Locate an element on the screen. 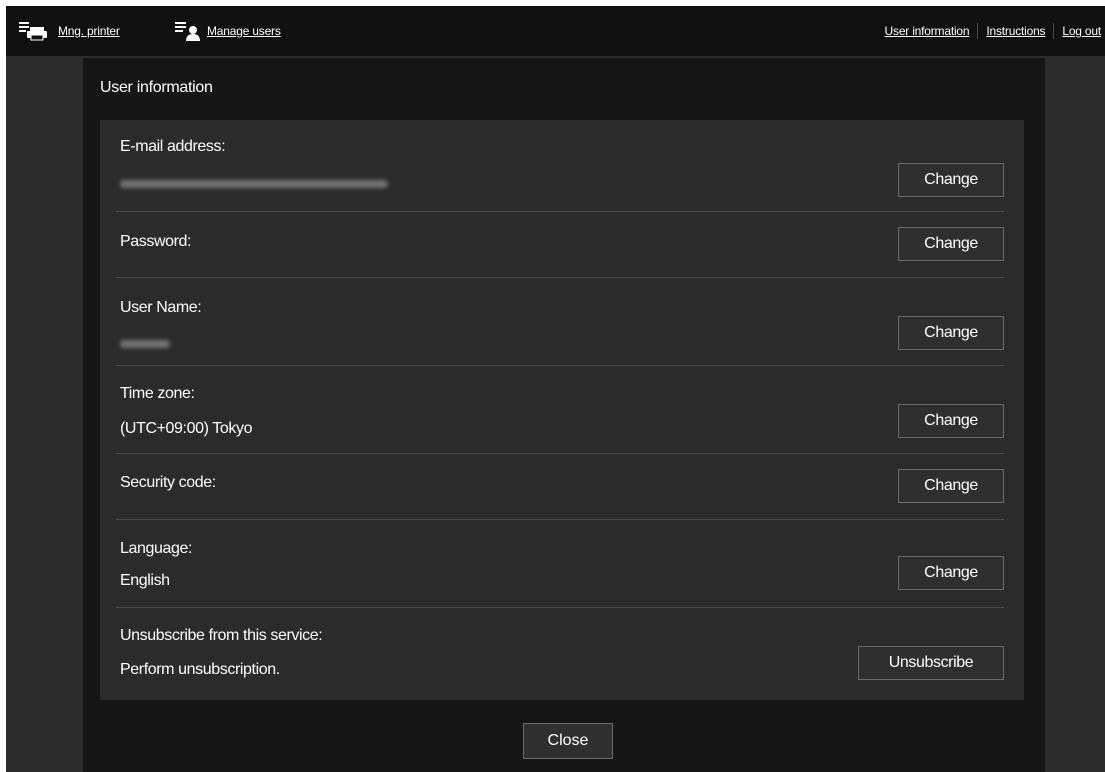  change-language-button: Change is located at coordinates (951, 573).